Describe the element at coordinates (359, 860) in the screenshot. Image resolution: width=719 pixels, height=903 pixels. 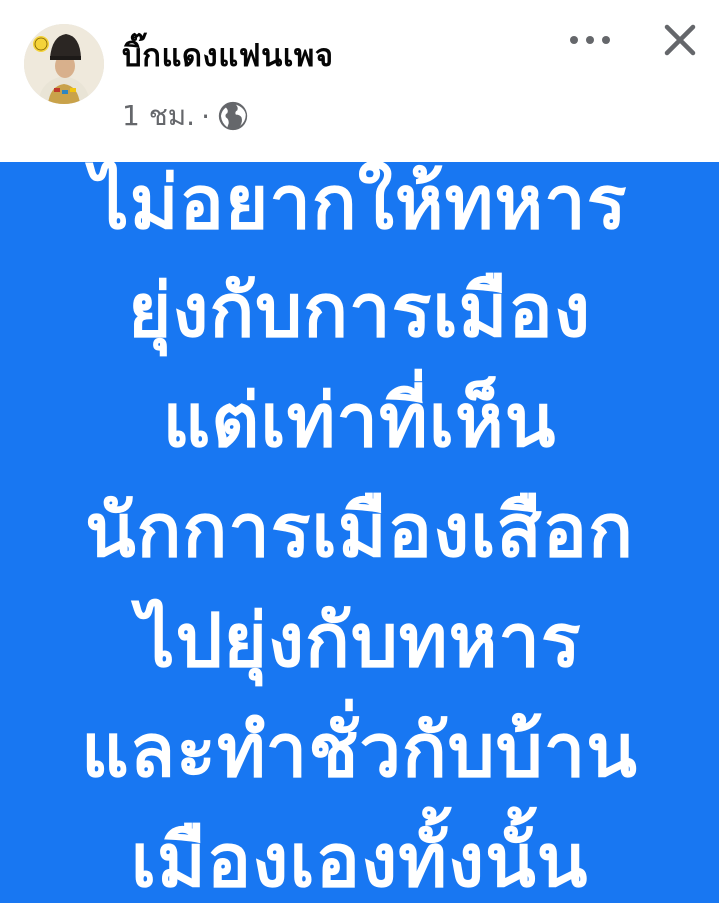
I see `post-text-line: เมืองเองทั้งนั้น` at that location.